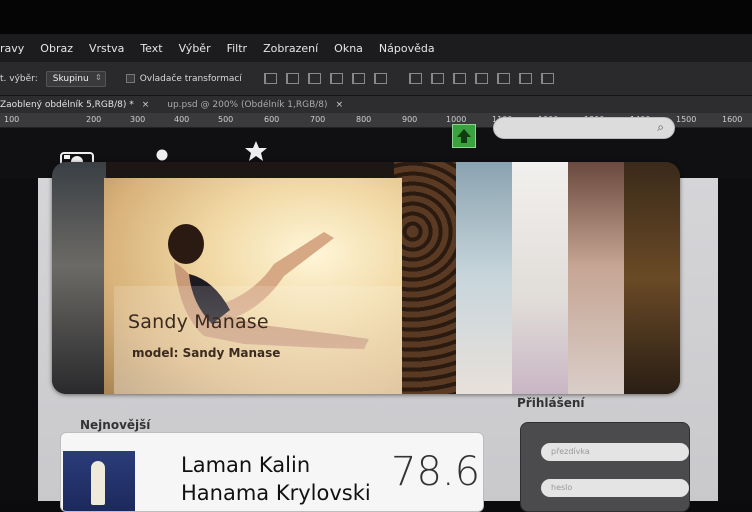 This screenshot has width=752, height=512. Describe the element at coordinates (459, 78) in the screenshot. I see `distribute-bottom-icon` at that location.